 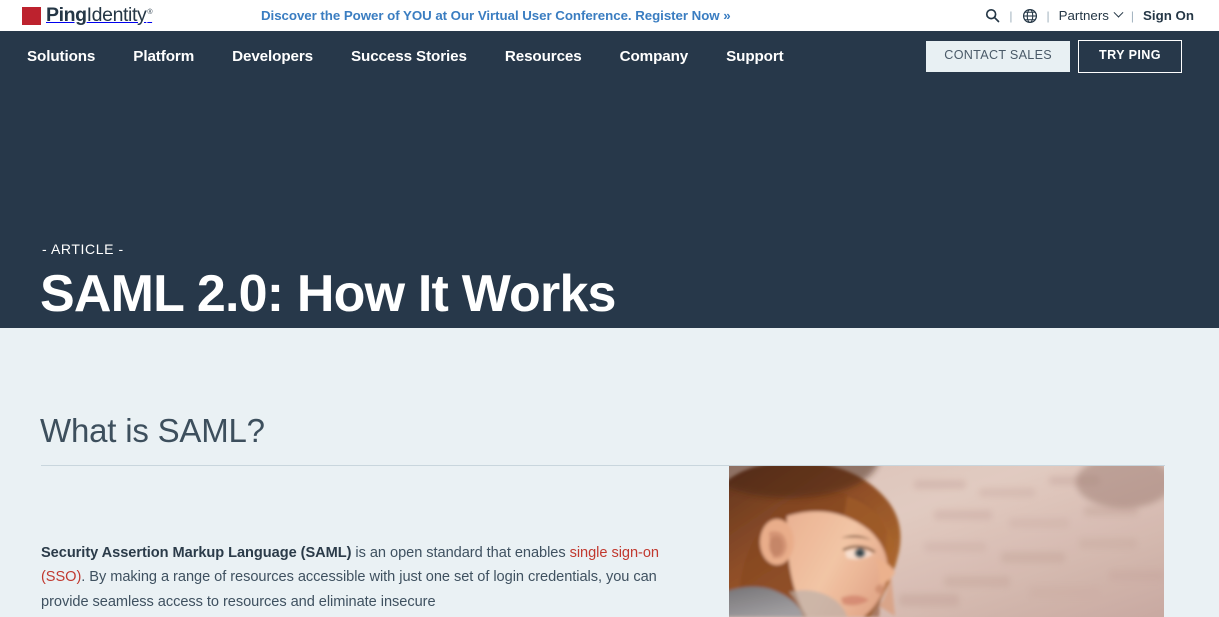 I want to click on ping-identity-logo: PingIdentity®, so click(x=87, y=15).